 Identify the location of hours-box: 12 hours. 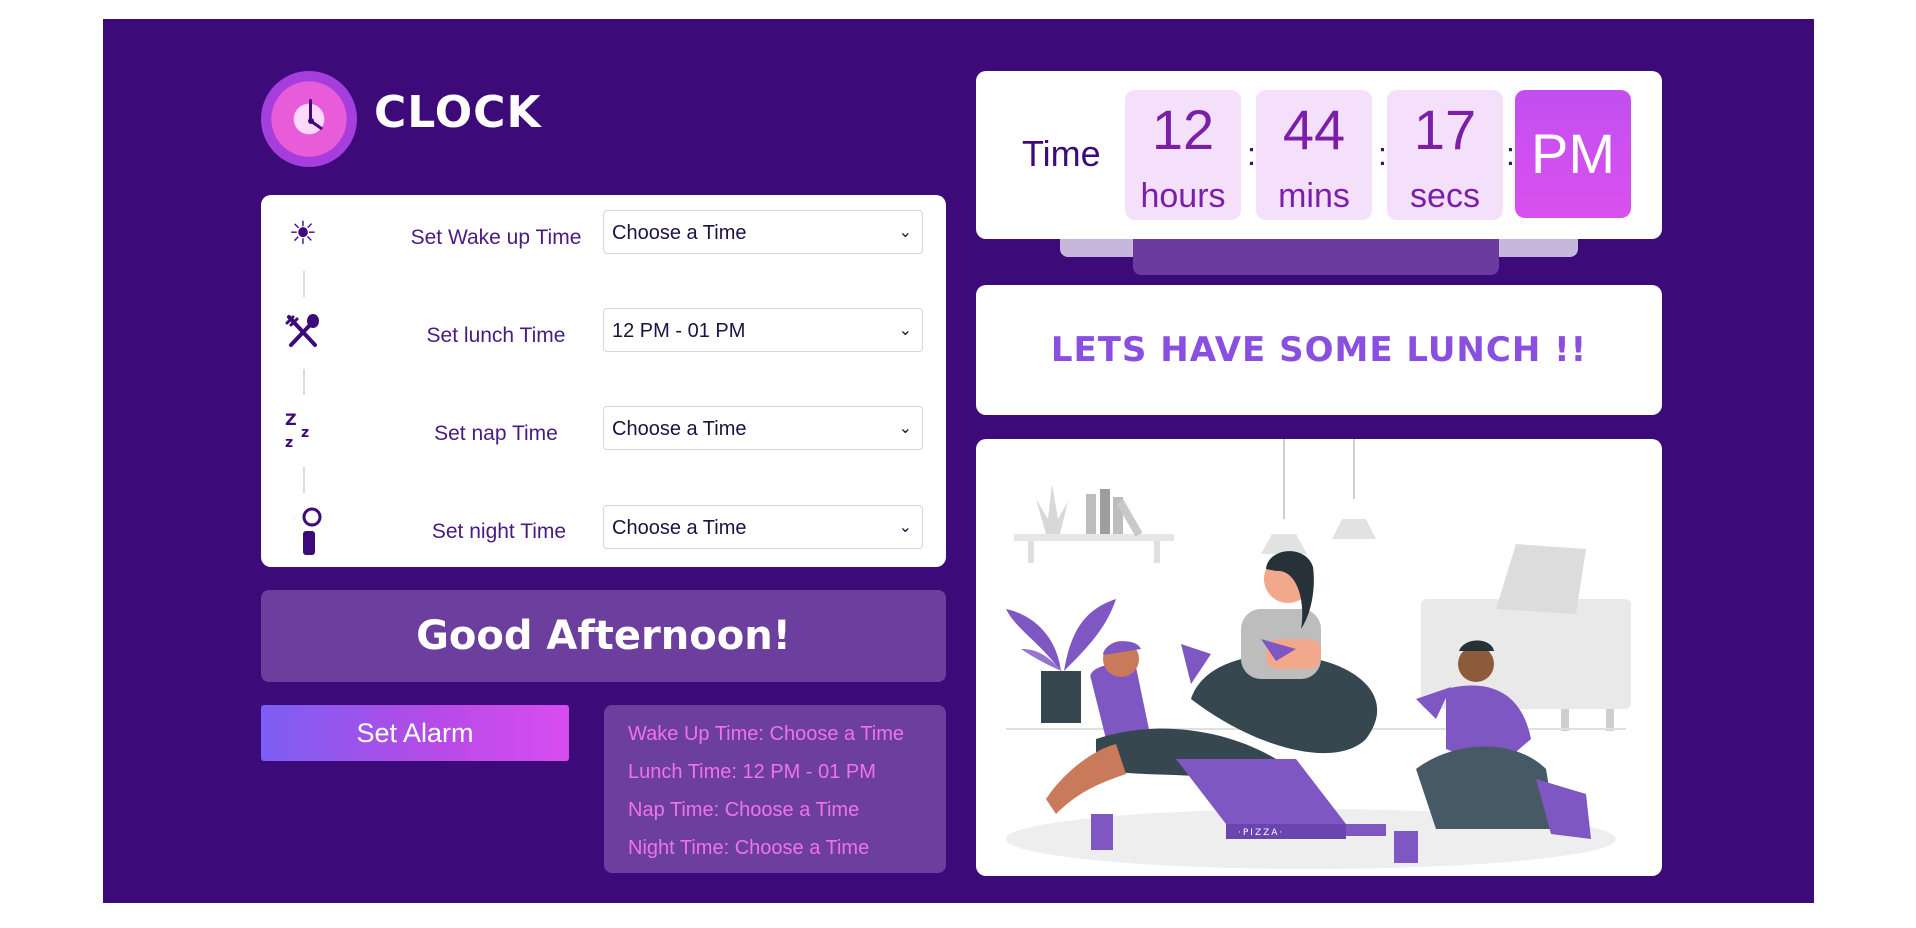
(1183, 155).